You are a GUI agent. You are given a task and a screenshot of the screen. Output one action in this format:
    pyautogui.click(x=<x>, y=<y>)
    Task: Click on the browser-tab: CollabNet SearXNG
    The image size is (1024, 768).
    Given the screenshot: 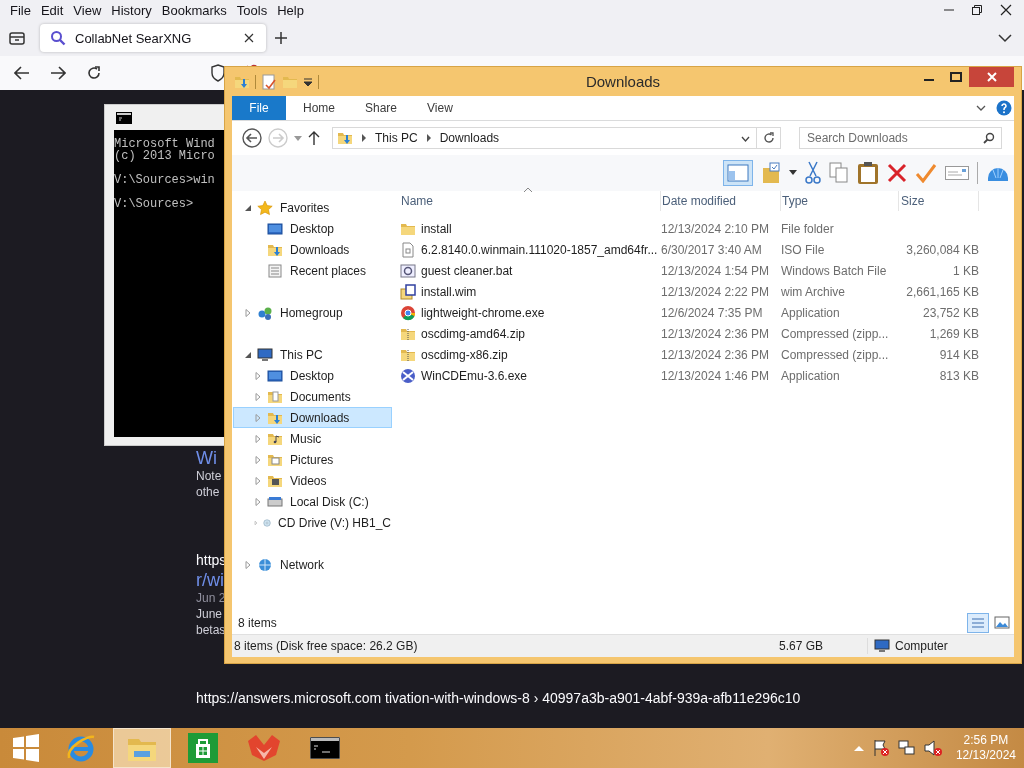 What is the action you would take?
    pyautogui.click(x=153, y=38)
    